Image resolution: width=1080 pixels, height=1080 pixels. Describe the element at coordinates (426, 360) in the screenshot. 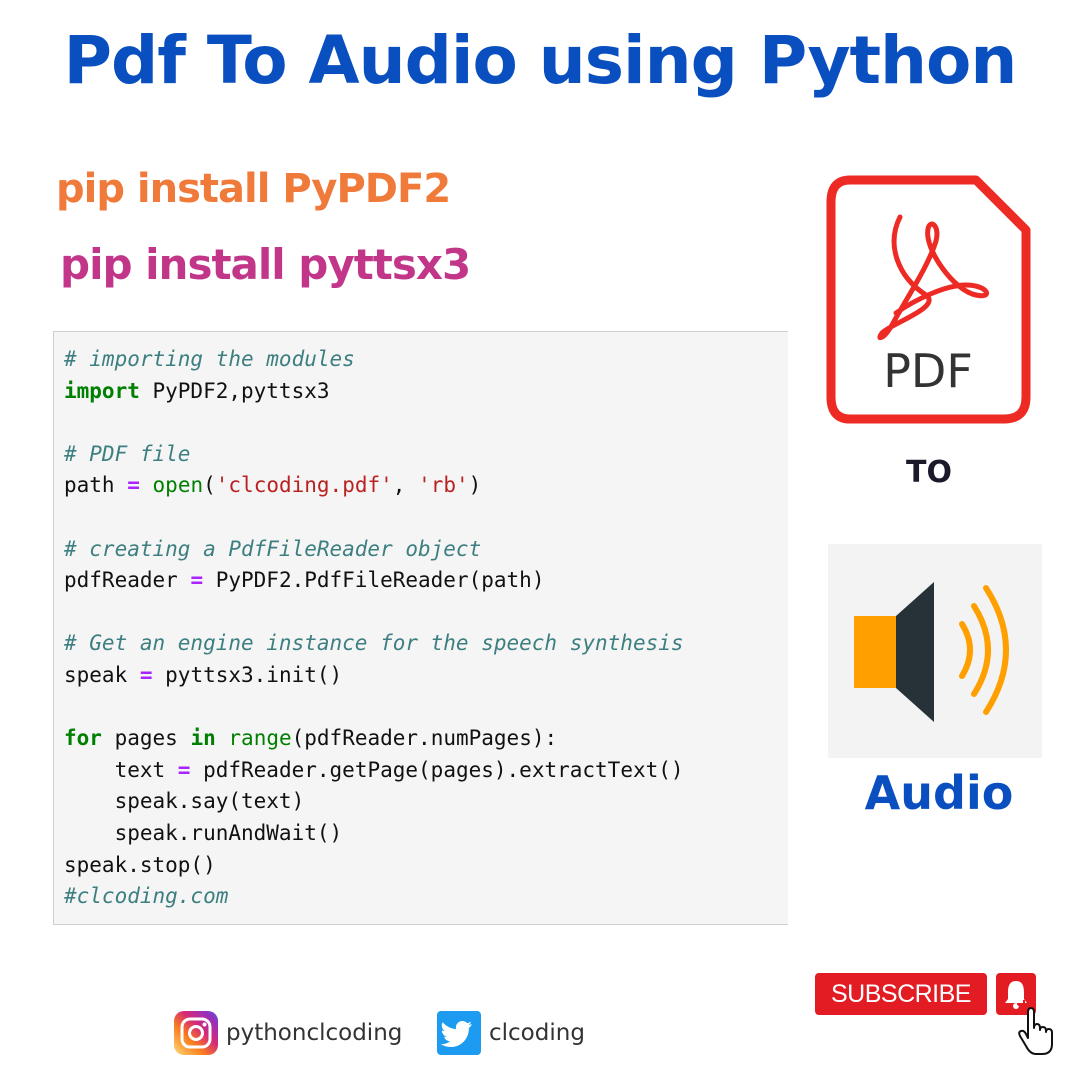

I see `code-line: # importing the modules` at that location.